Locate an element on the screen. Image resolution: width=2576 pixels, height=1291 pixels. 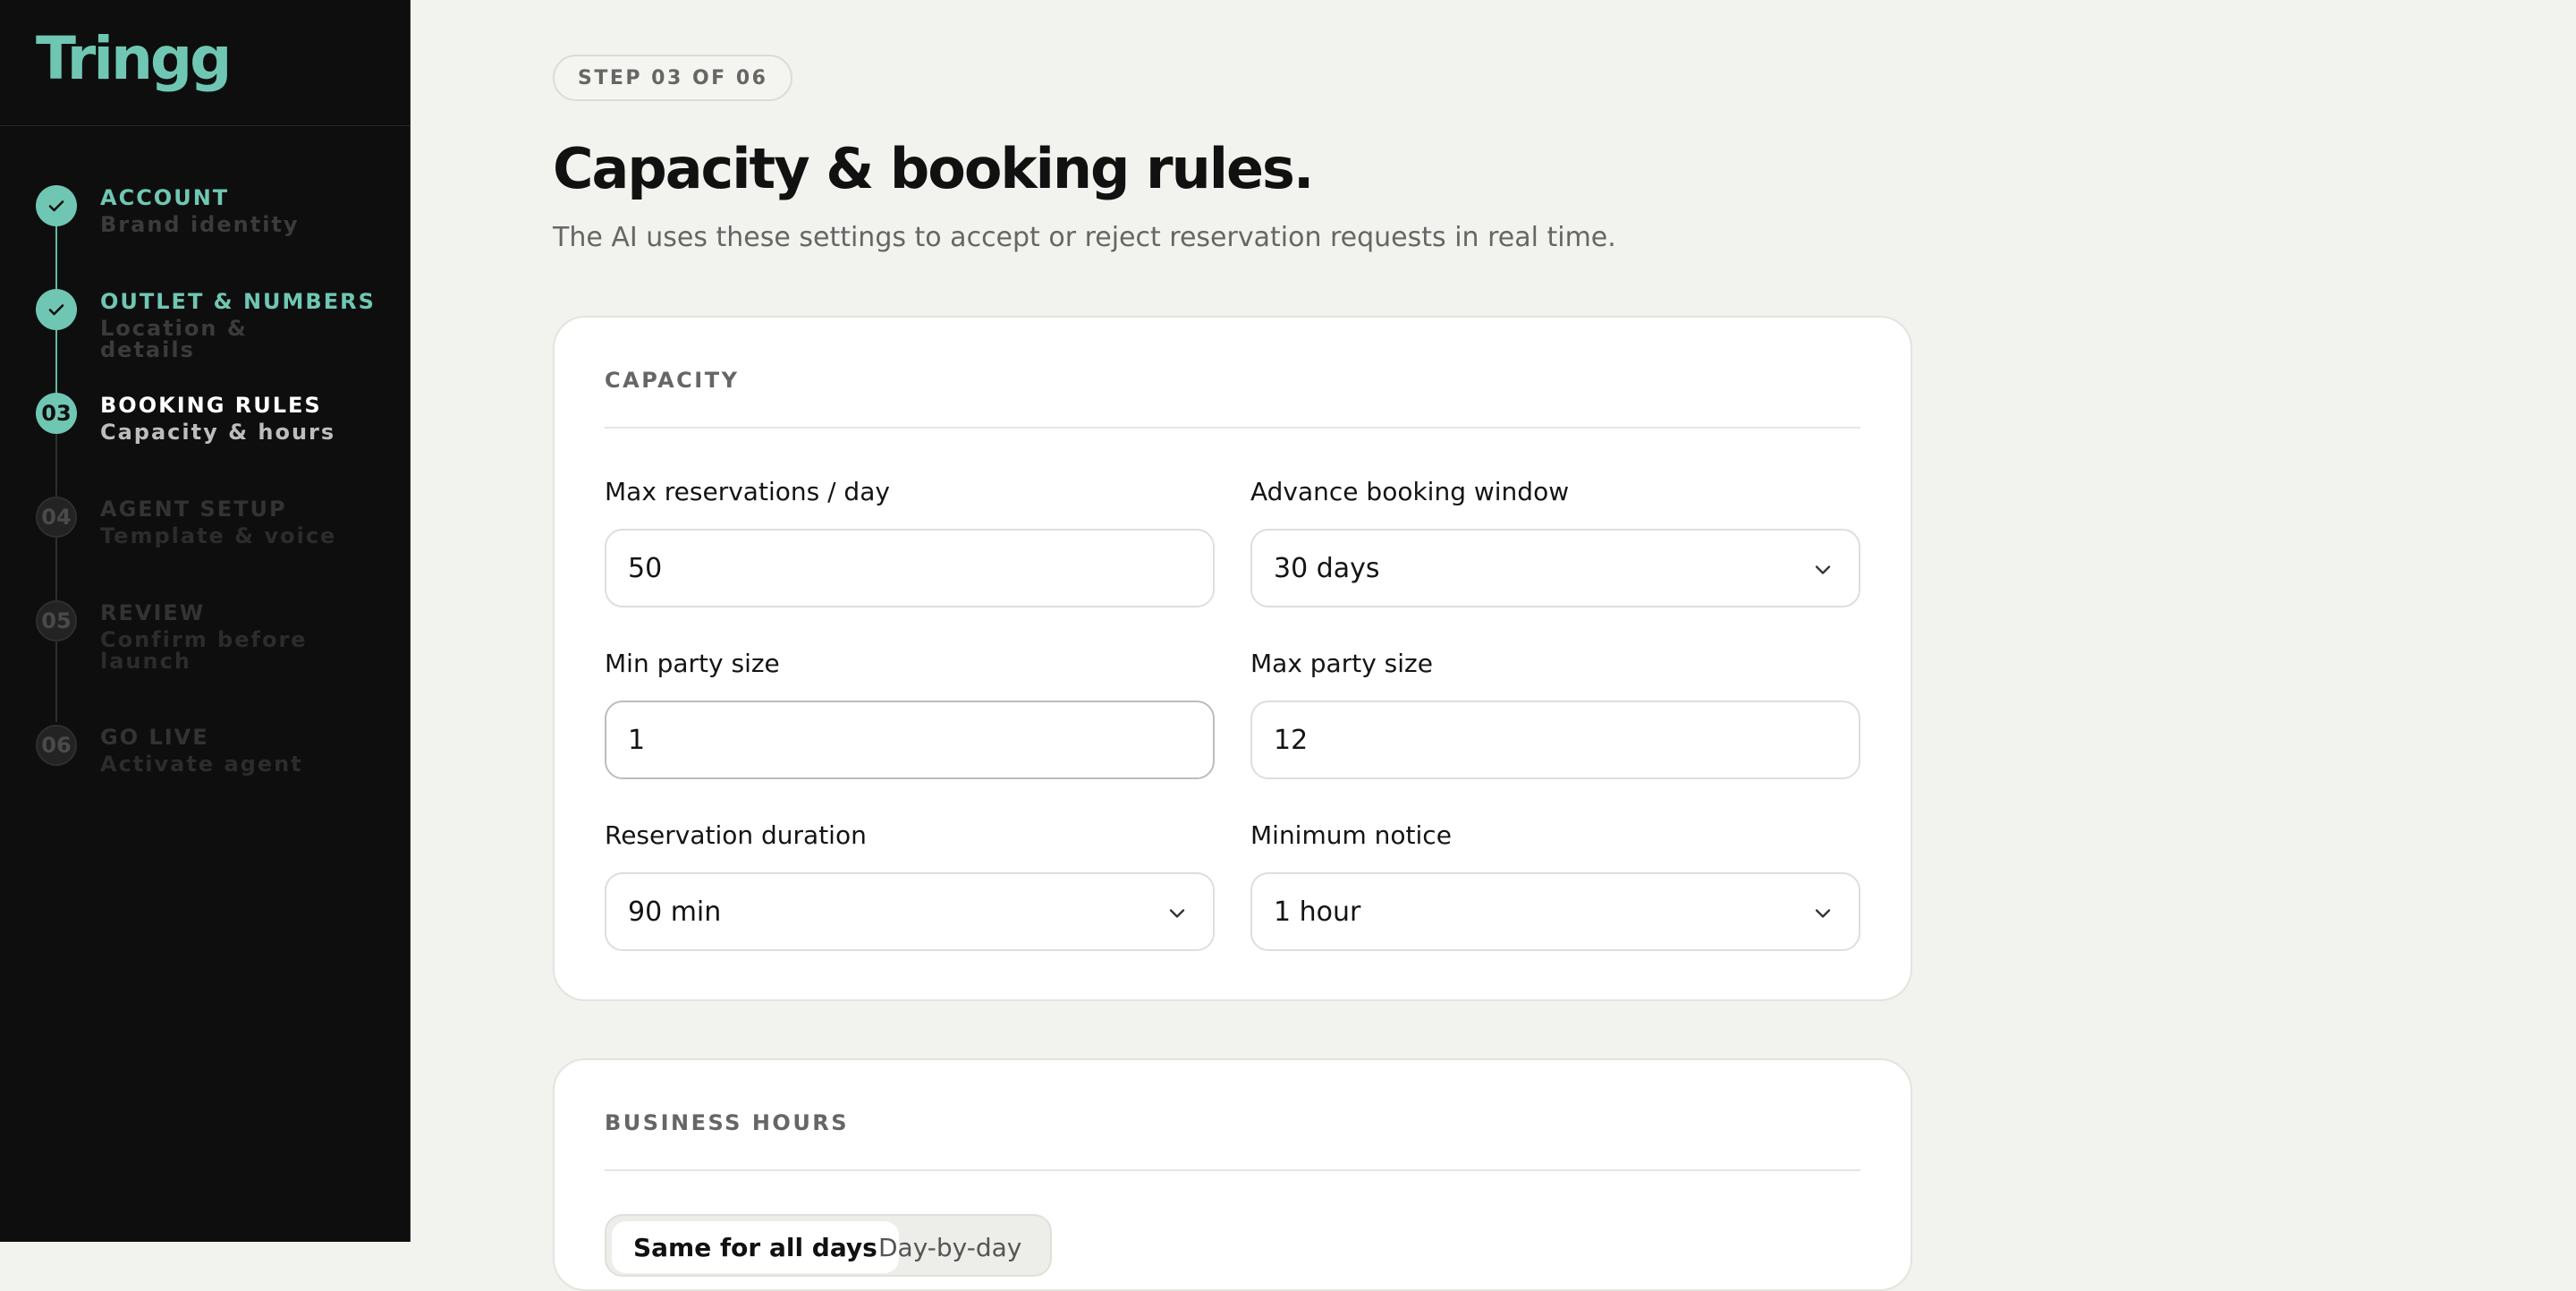
max-reservations-label: Max reservations / day is located at coordinates (747, 491).